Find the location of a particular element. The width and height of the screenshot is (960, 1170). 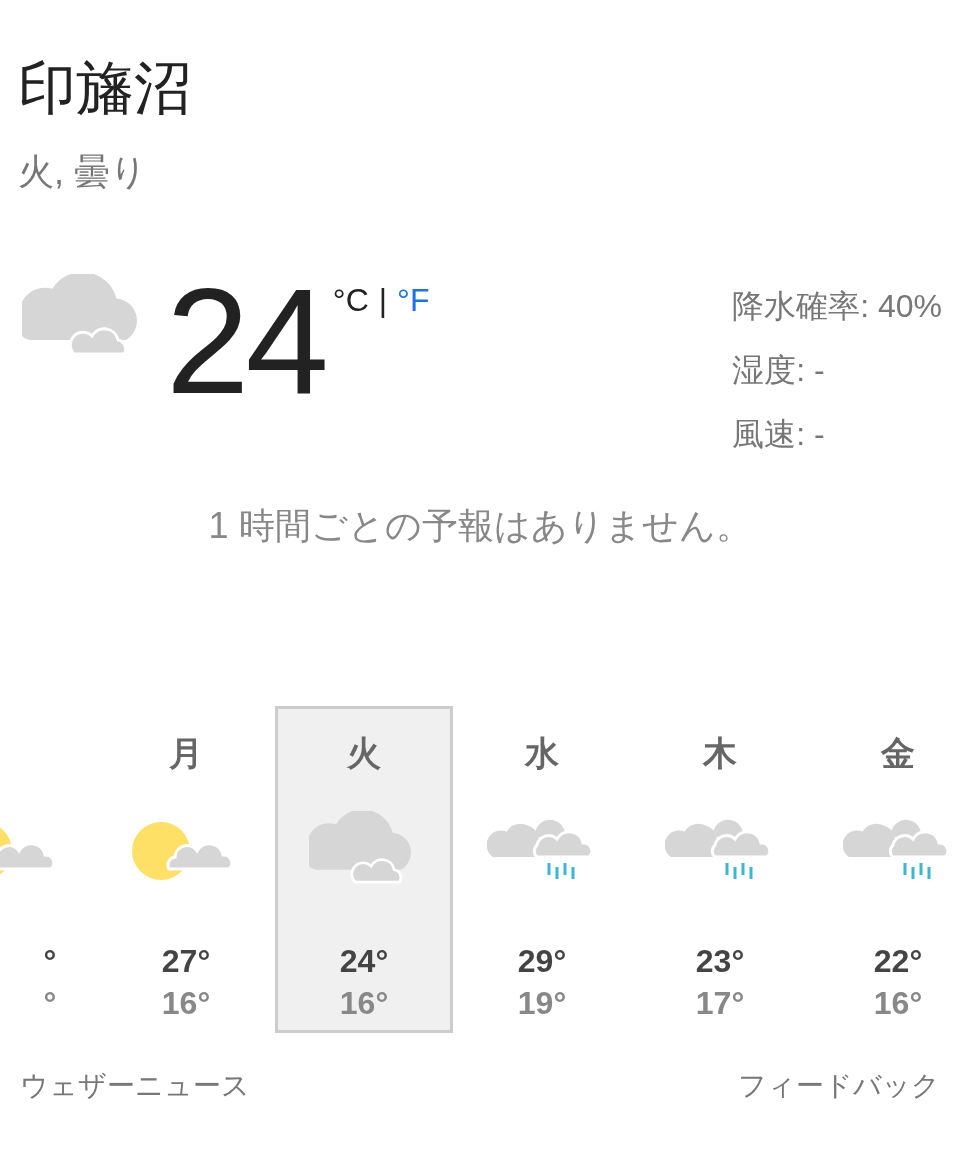

weather-detail: 降水確率: 40% is located at coordinates (837, 306).